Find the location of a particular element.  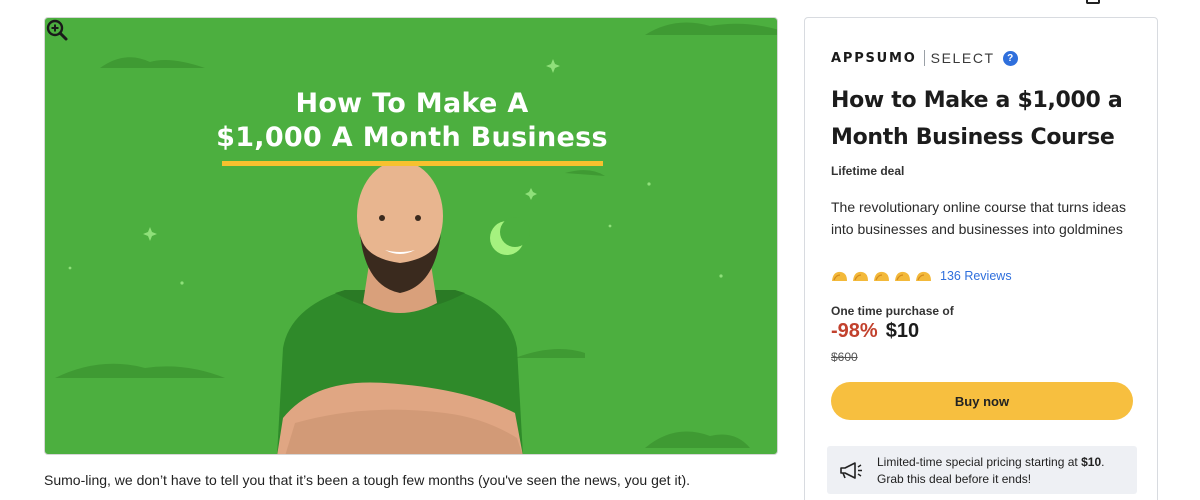

rating: 136 Reviews is located at coordinates (921, 276).